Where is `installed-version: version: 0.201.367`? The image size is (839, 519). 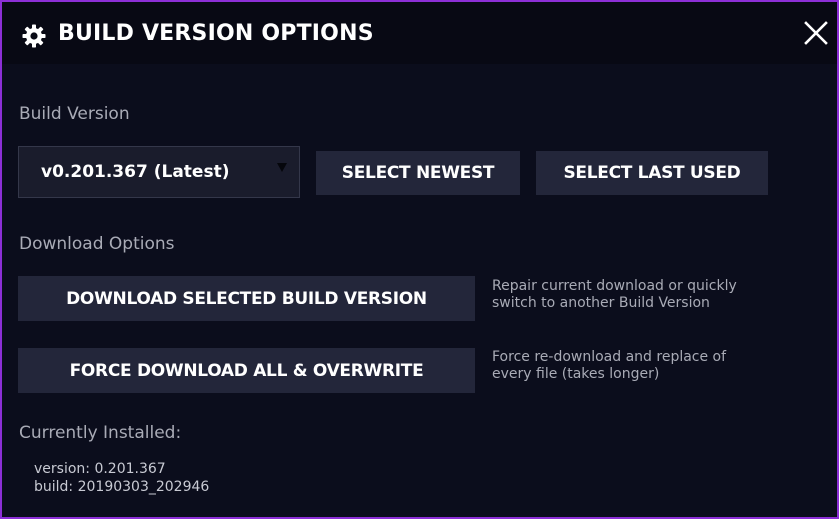
installed-version: version: 0.201.367 is located at coordinates (100, 469).